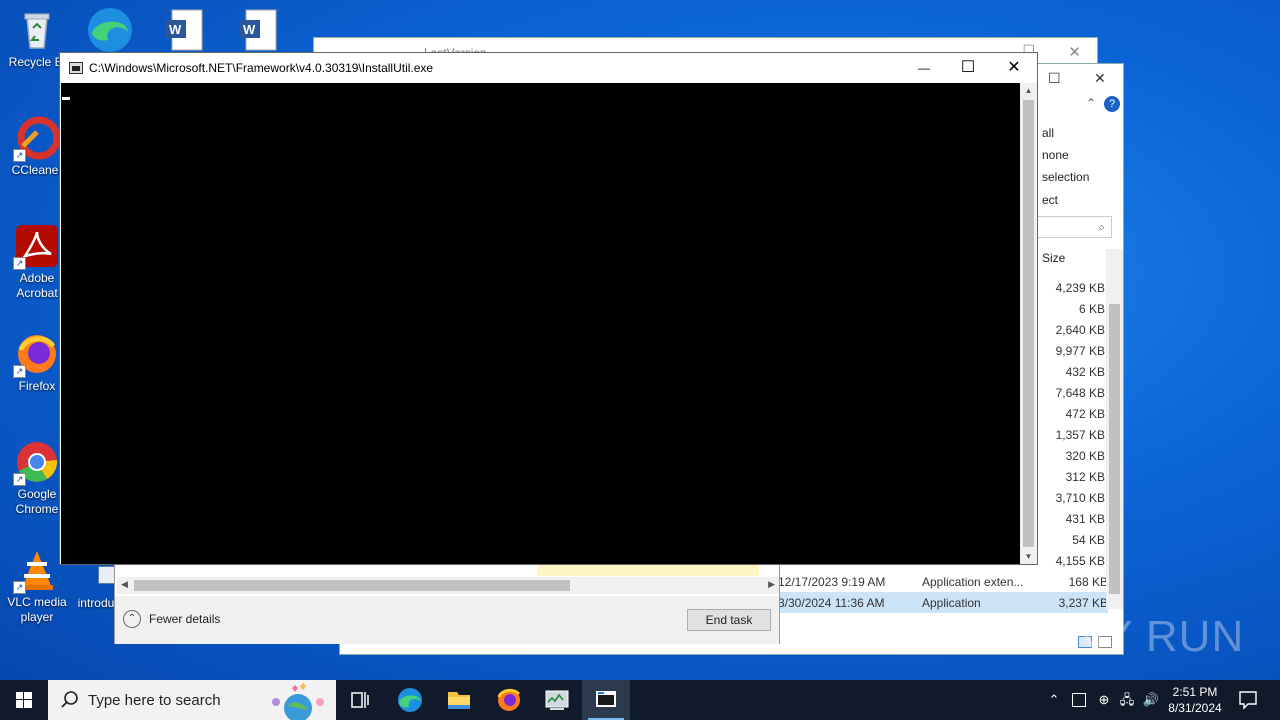 This screenshot has height=720, width=1280. I want to click on recycle-bin-icon, so click(37, 30).